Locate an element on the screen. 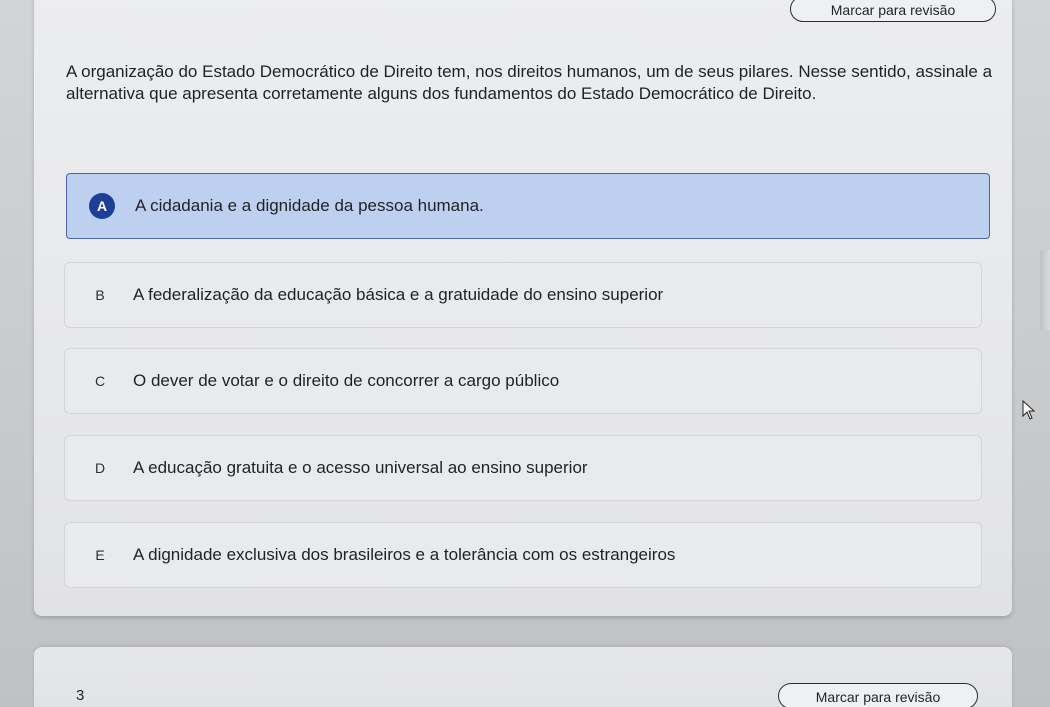 Image resolution: width=1050 pixels, height=707 pixels. option-letter-badge: A is located at coordinates (102, 206).